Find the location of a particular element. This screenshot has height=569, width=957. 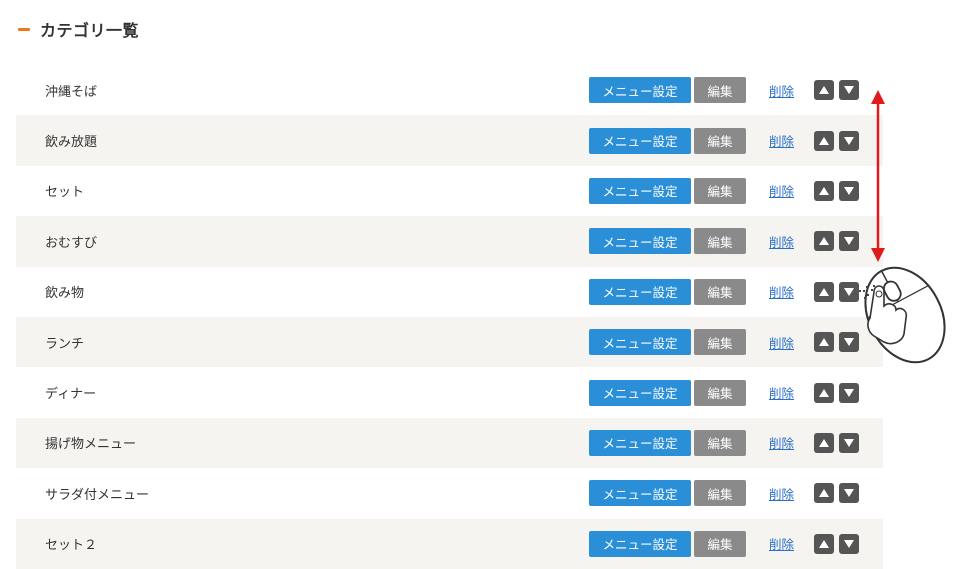

category-name: 飲み物 is located at coordinates (65, 294).